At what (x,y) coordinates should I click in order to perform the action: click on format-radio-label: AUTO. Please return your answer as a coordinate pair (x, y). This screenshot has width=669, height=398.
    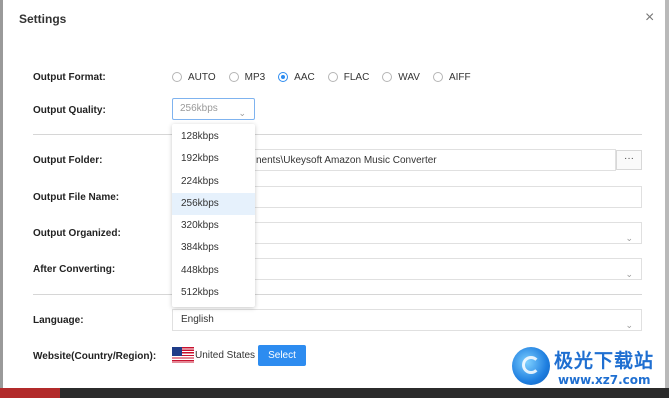
    Looking at the image, I should click on (202, 77).